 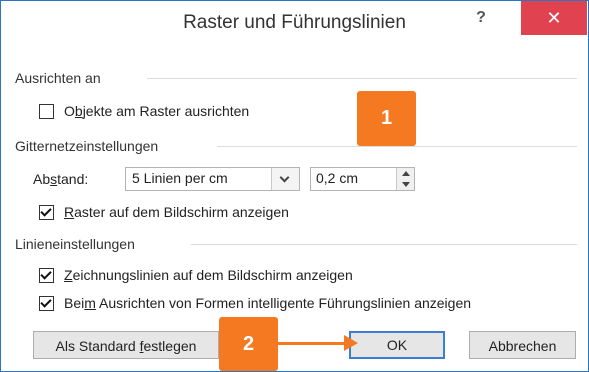 I want to click on snap-objects-checkbox, so click(x=46, y=111).